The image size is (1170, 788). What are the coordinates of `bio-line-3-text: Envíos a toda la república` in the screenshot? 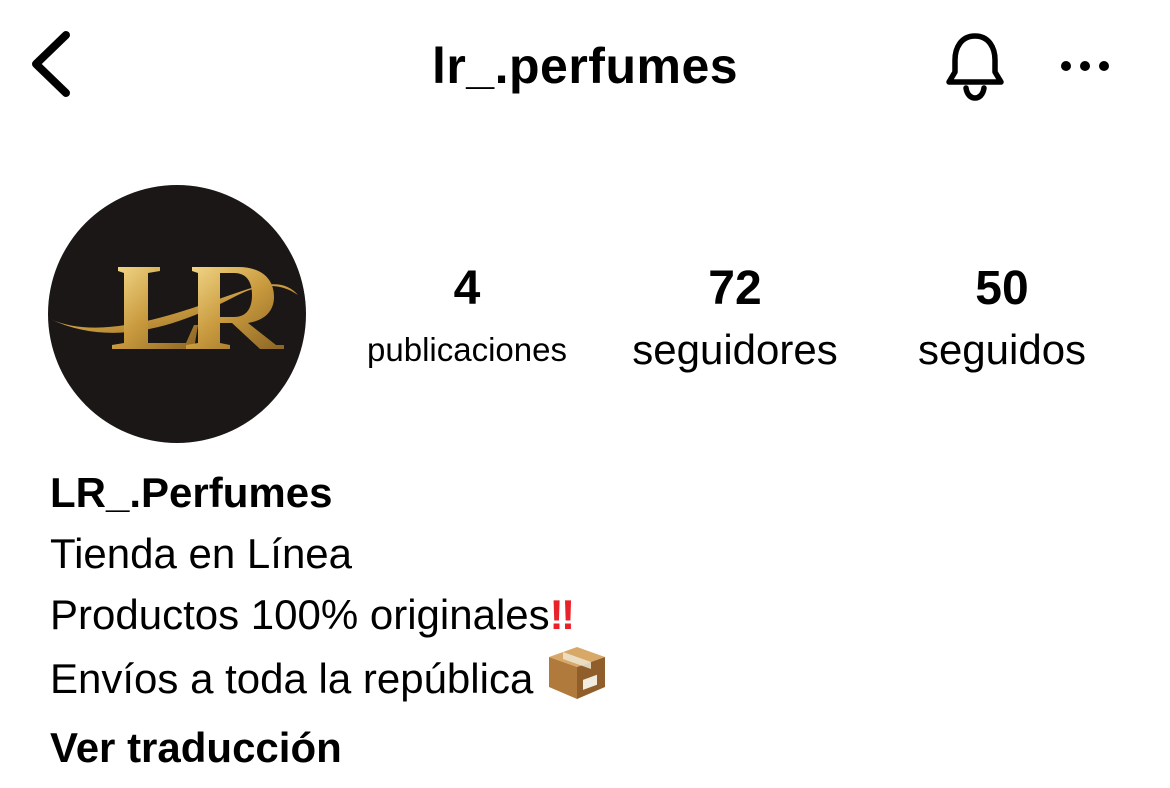 It's located at (292, 678).